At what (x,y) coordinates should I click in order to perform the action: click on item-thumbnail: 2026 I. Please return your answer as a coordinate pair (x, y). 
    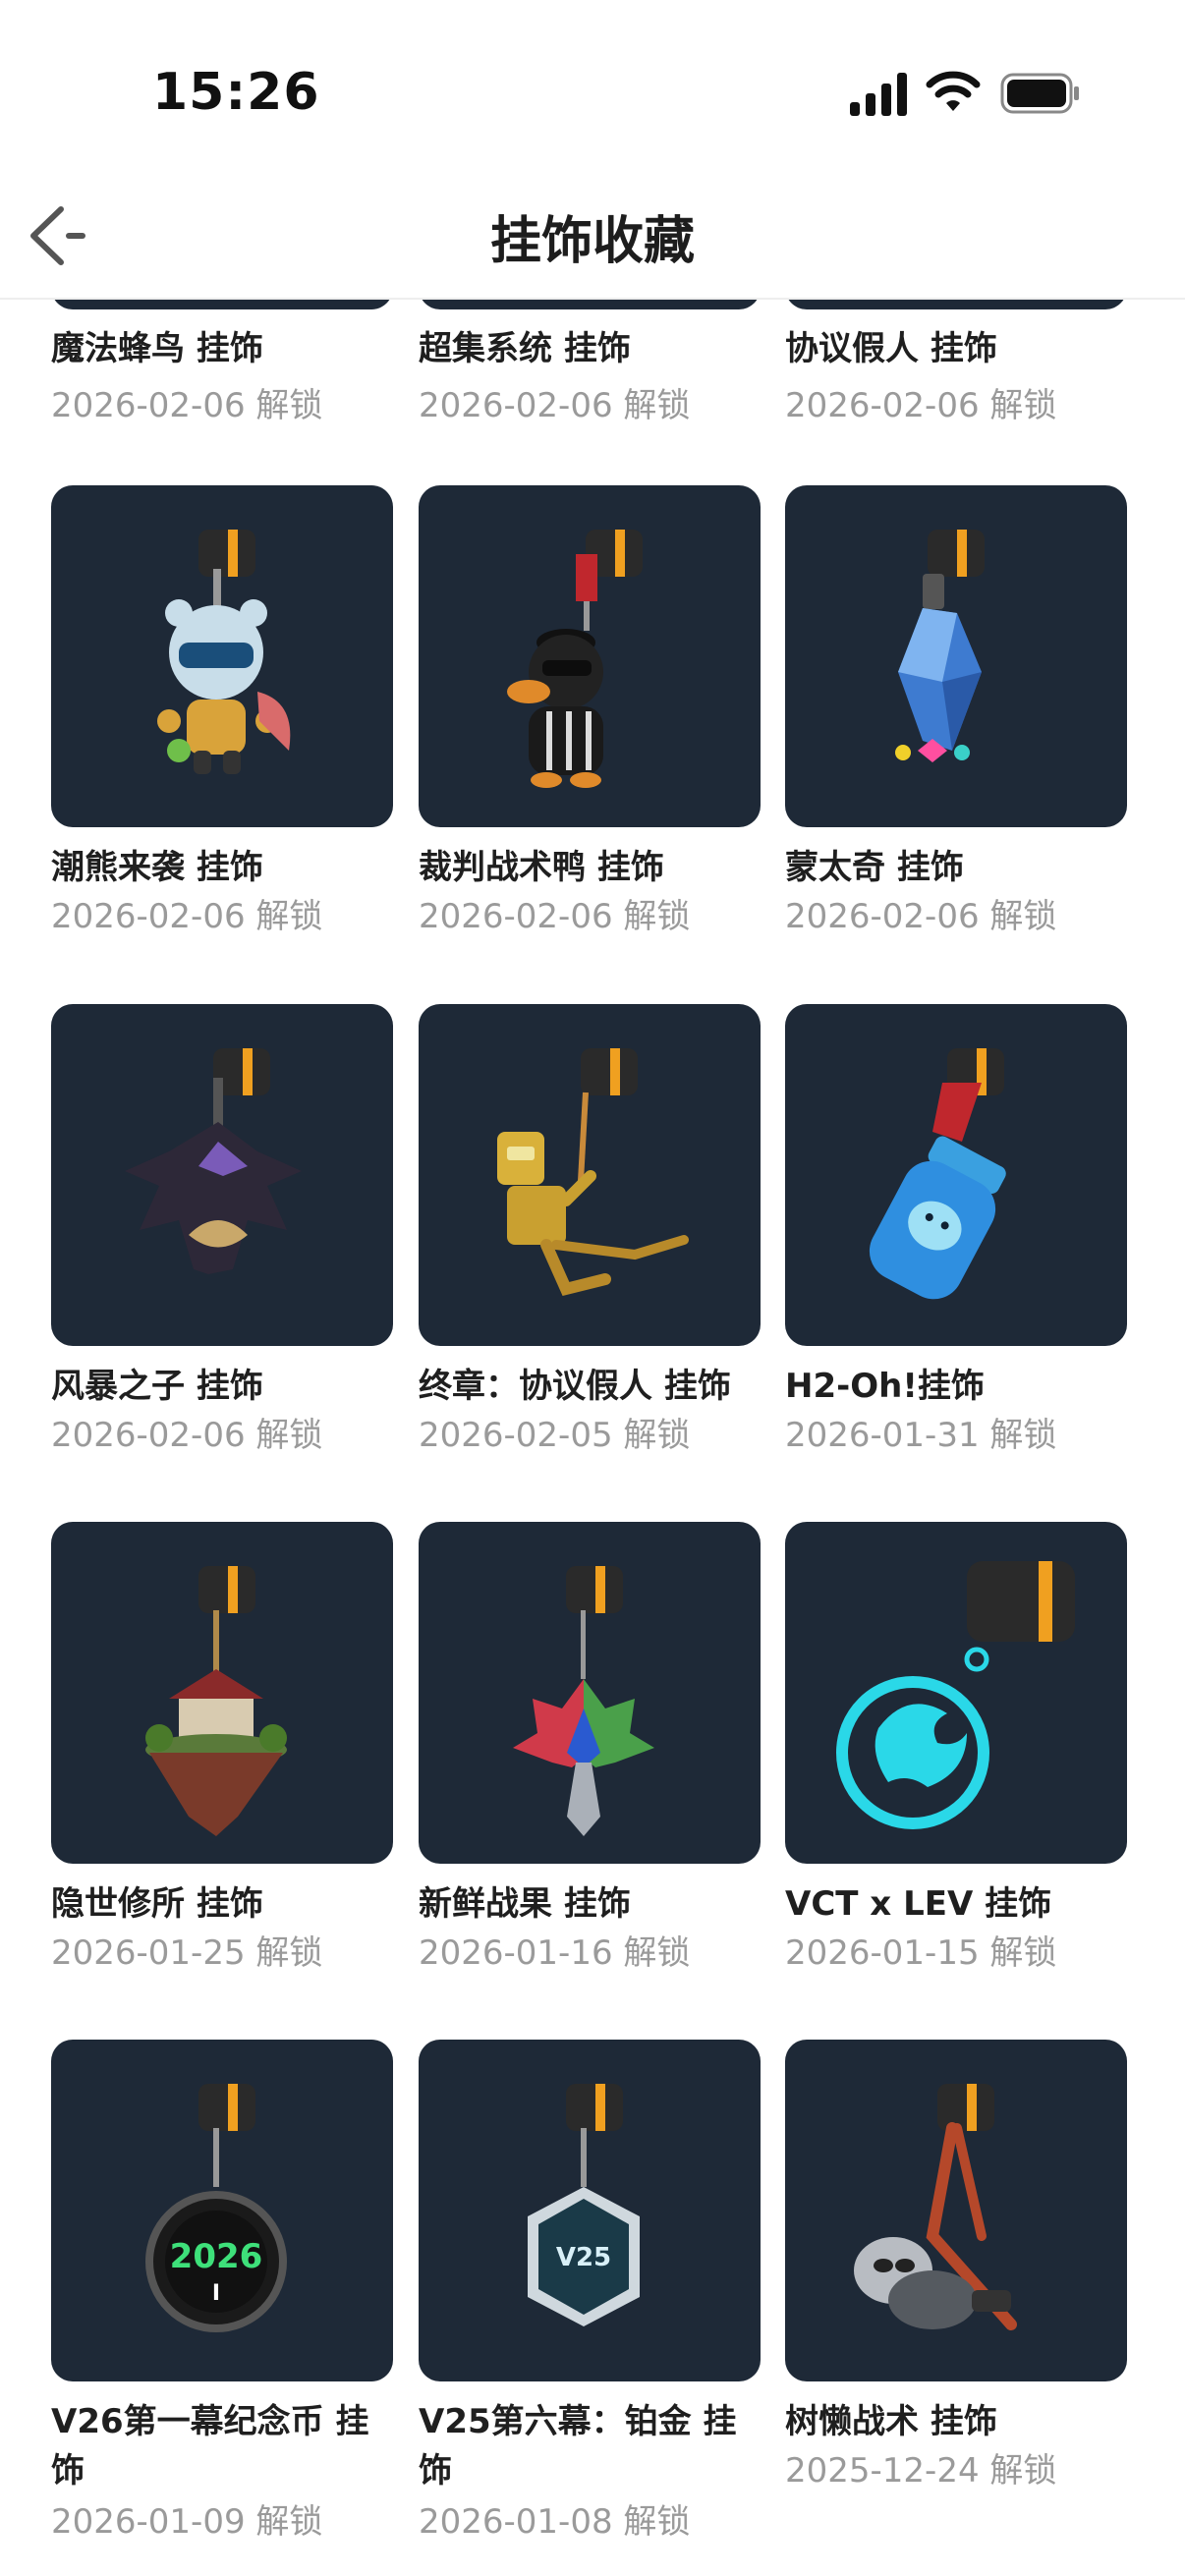
    Looking at the image, I should click on (222, 2210).